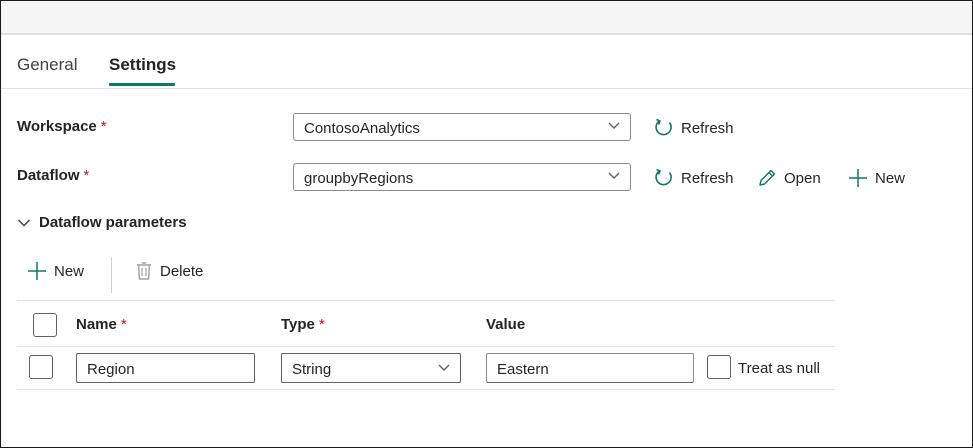 The image size is (973, 448). What do you see at coordinates (523, 369) in the screenshot?
I see `parameter-value-text: Eastern` at bounding box center [523, 369].